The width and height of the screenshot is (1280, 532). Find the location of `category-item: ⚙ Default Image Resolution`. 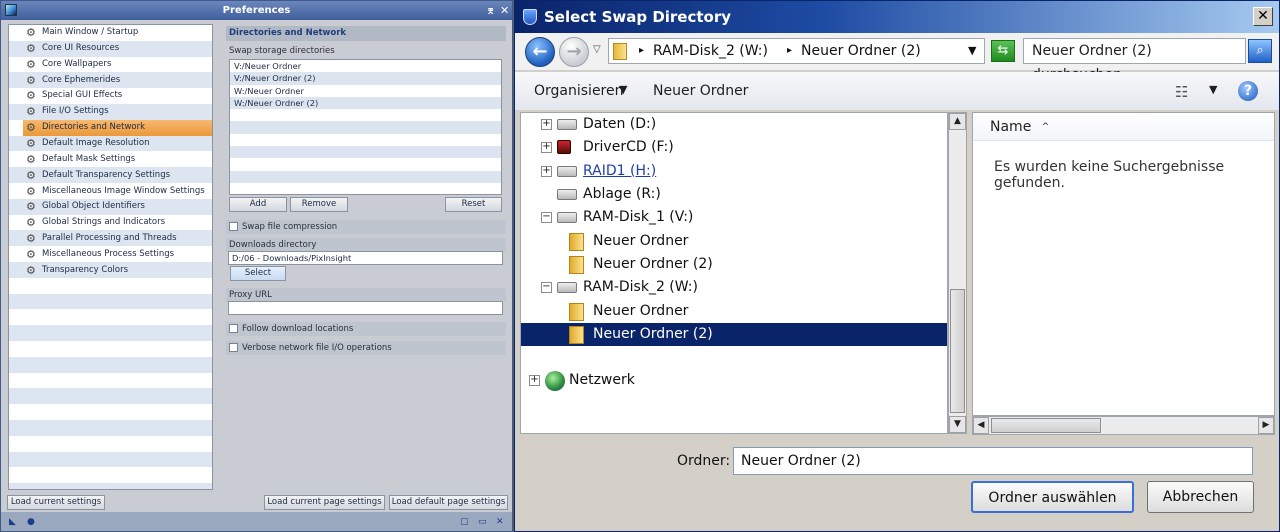

category-item: ⚙ Default Image Resolution is located at coordinates (117, 144).